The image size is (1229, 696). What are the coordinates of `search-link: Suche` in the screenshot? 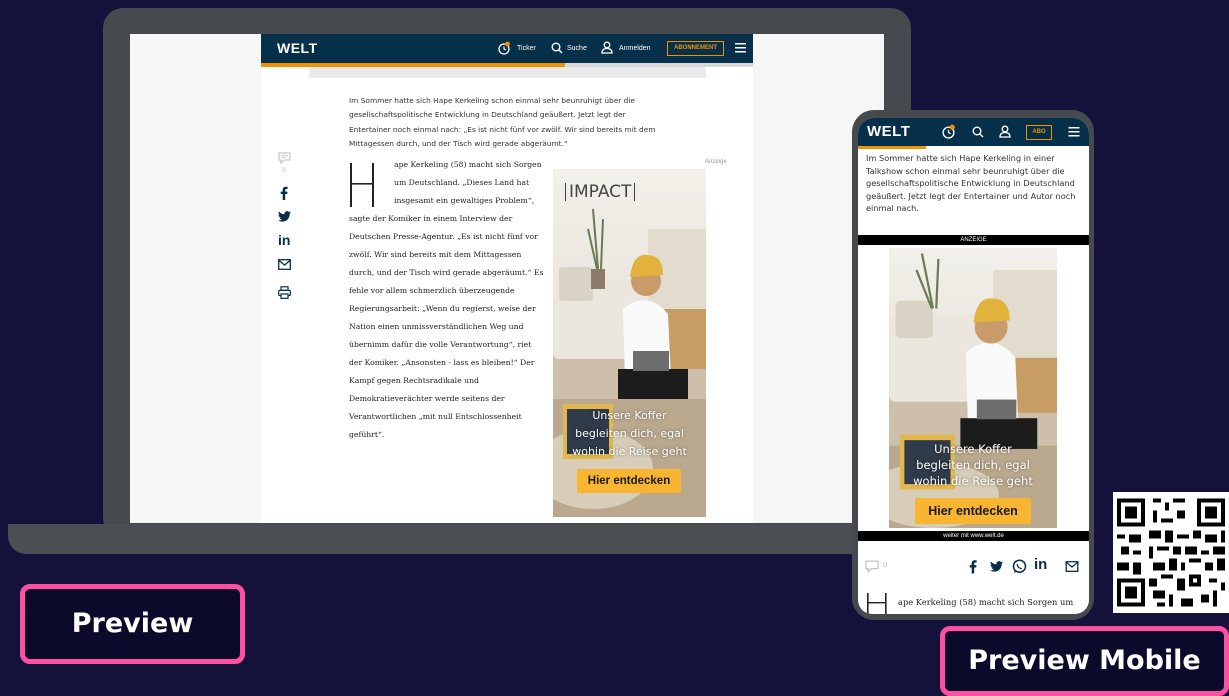 It's located at (577, 48).